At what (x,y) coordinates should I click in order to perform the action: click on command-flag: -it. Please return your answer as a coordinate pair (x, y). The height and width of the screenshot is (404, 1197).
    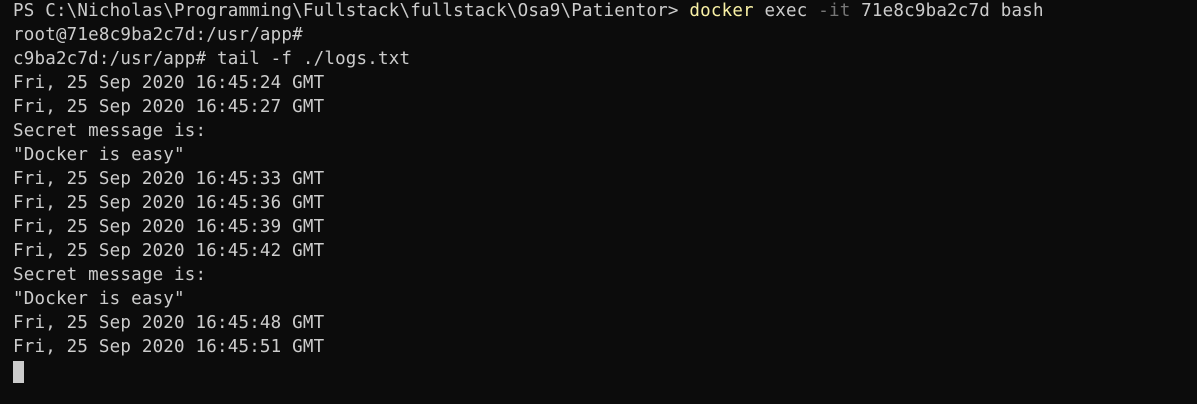
    Looking at the image, I should click on (834, 11).